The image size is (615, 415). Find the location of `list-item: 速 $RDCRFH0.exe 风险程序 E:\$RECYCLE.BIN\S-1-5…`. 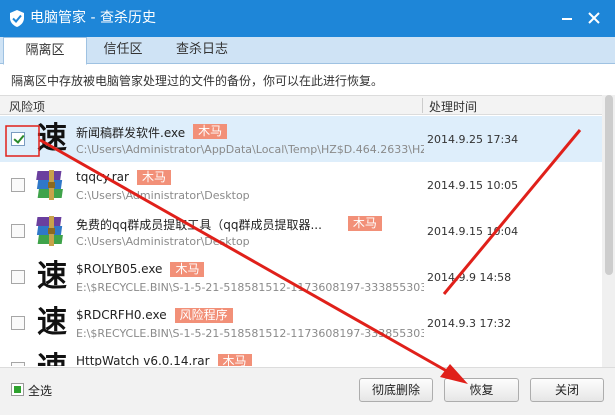

list-item: 速 $RDCRFH0.exe 风险程序 E:\$RECYCLE.BIN\S-1-5… is located at coordinates (301, 323).